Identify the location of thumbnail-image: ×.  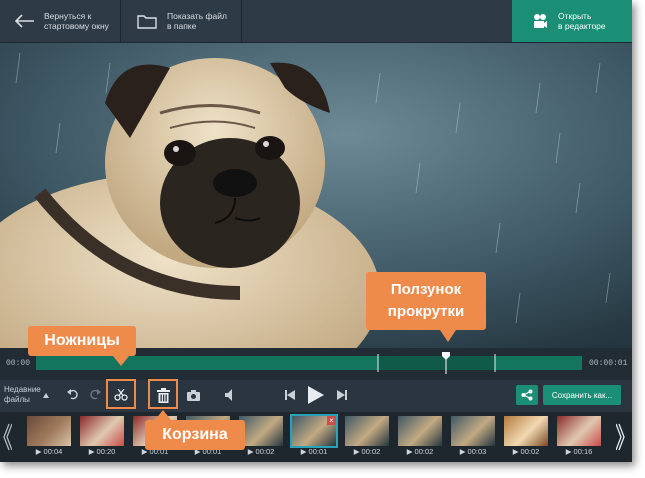
(314, 431).